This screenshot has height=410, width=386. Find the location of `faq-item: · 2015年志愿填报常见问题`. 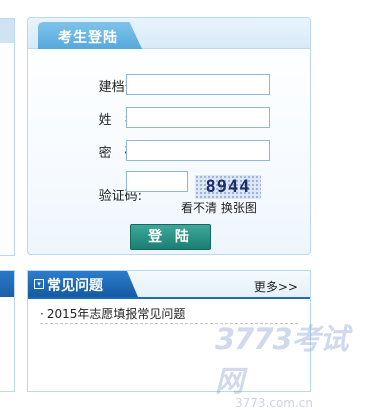

faq-item: · 2015年志愿填报常见问题 is located at coordinates (112, 313).